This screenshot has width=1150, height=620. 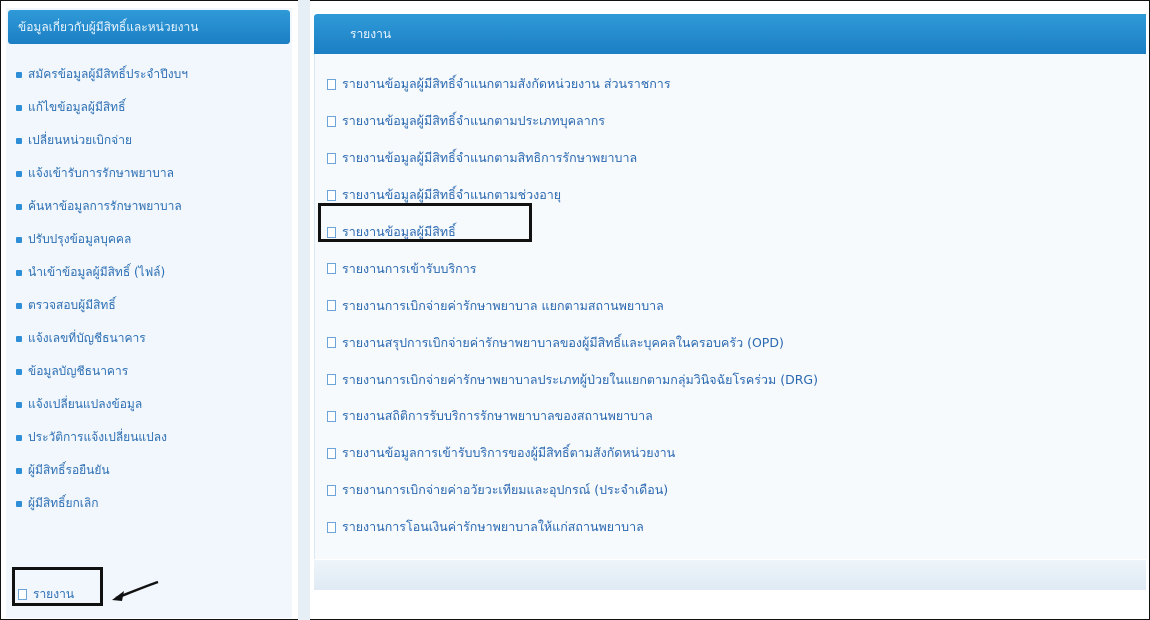 What do you see at coordinates (108, 74) in the screenshot?
I see `sidebar-item-label: สมัครข้อมูลผู้มีสิทธิ์ประจำปีงบฯ` at bounding box center [108, 74].